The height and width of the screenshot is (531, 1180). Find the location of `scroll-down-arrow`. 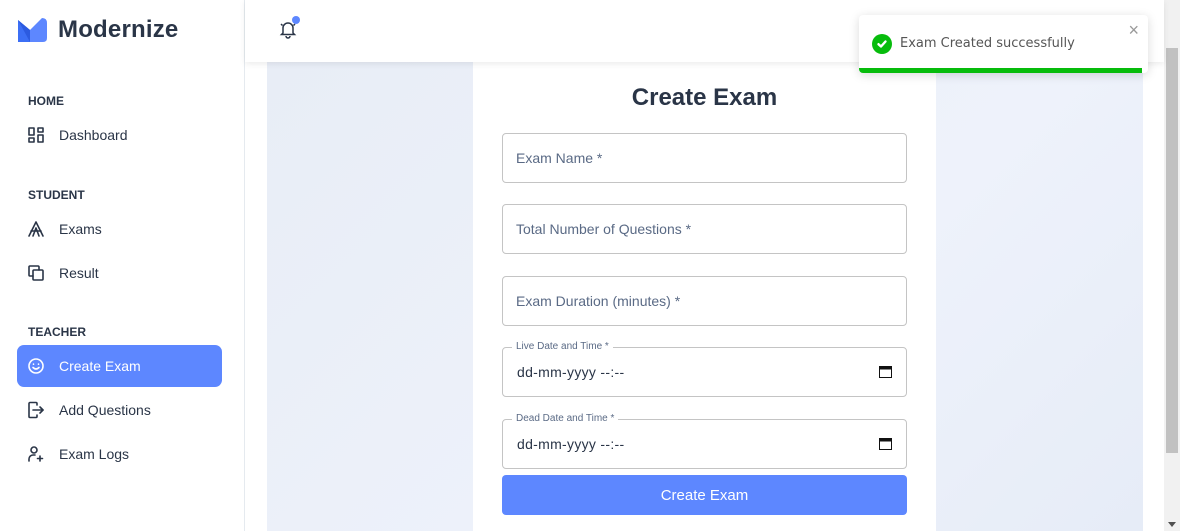

scroll-down-arrow is located at coordinates (1172, 524).